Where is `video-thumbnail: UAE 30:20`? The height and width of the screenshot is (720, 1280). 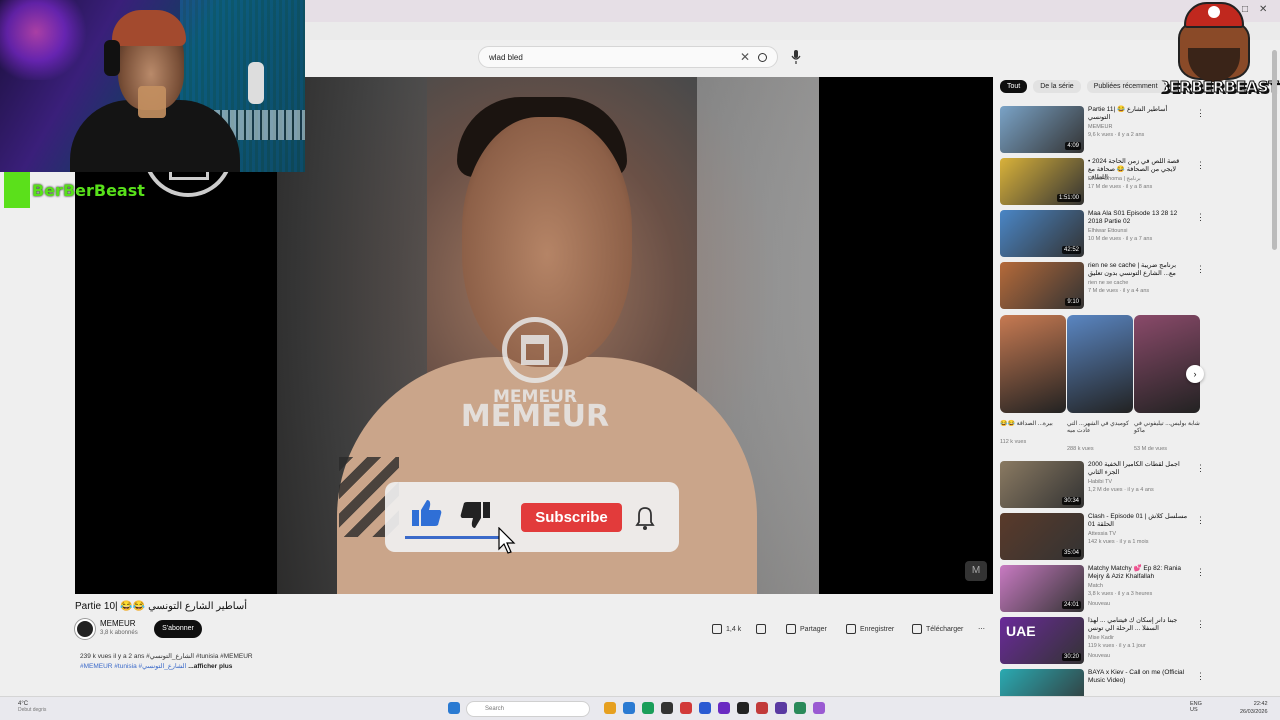
video-thumbnail: UAE 30:20 is located at coordinates (1042, 640).